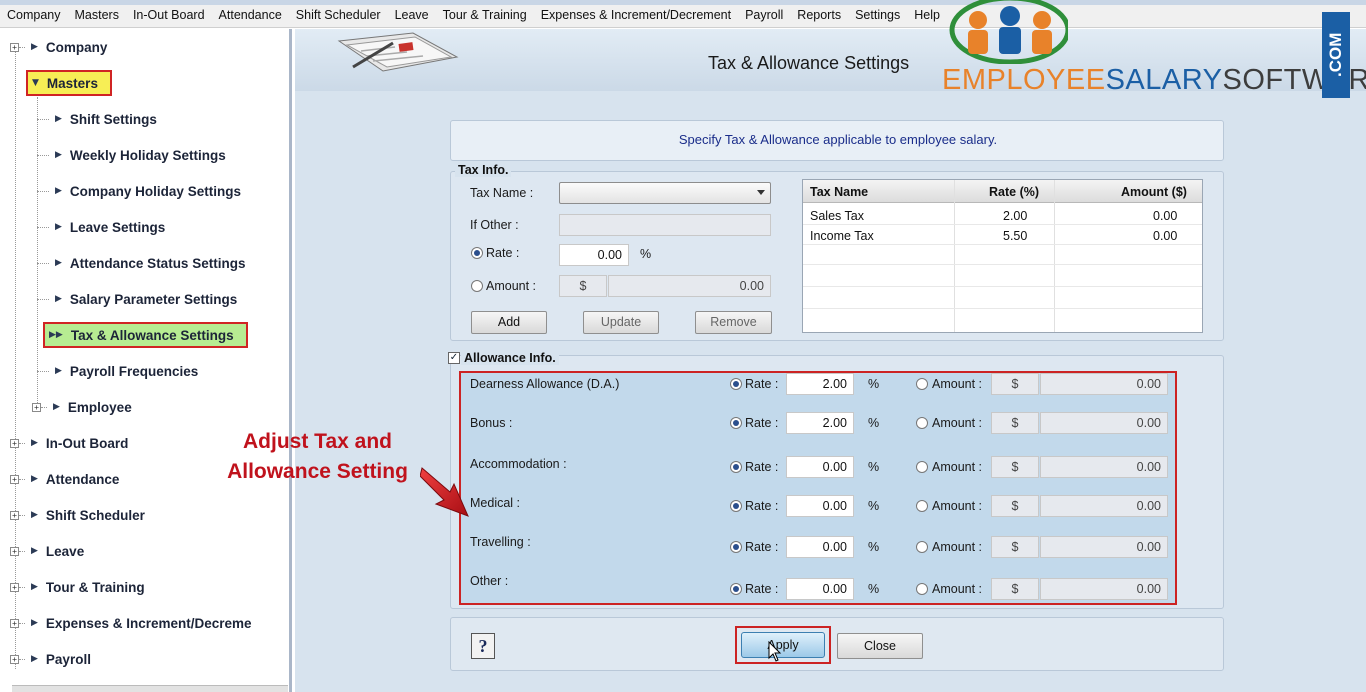 This screenshot has width=1366, height=692. Describe the element at coordinates (636, 15) in the screenshot. I see `menu-expenses: Expenses & Increment/Decrement` at that location.